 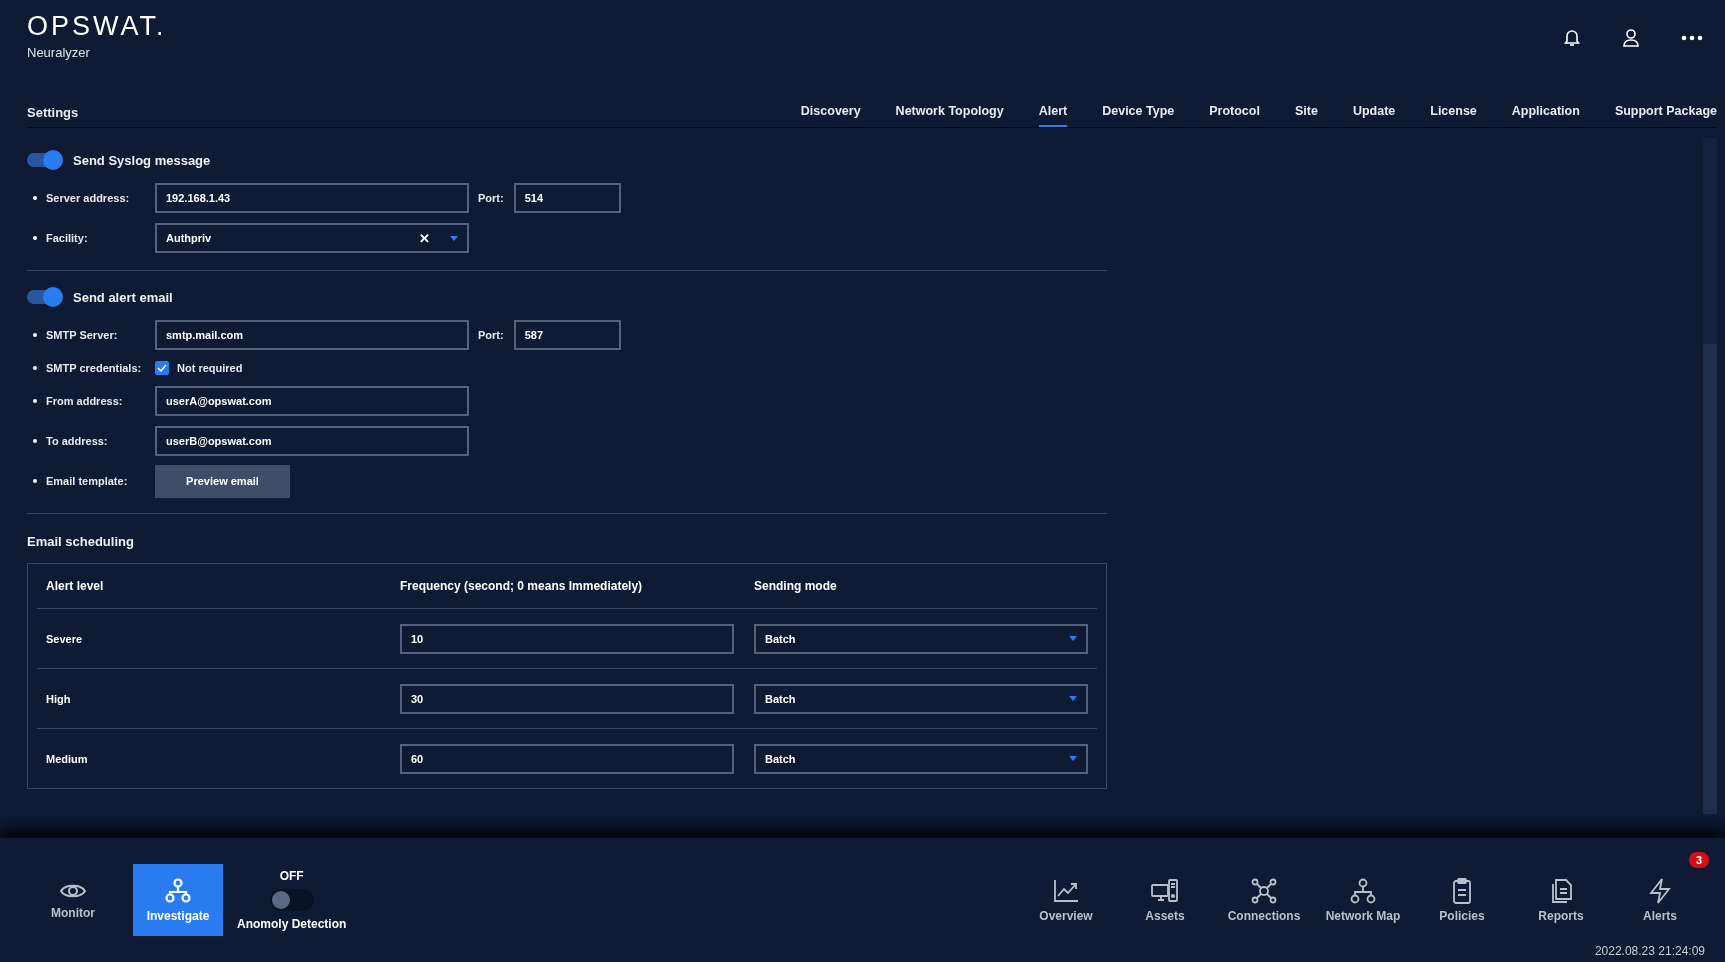 I want to click on nav-button: Overview, so click(x=1066, y=900).